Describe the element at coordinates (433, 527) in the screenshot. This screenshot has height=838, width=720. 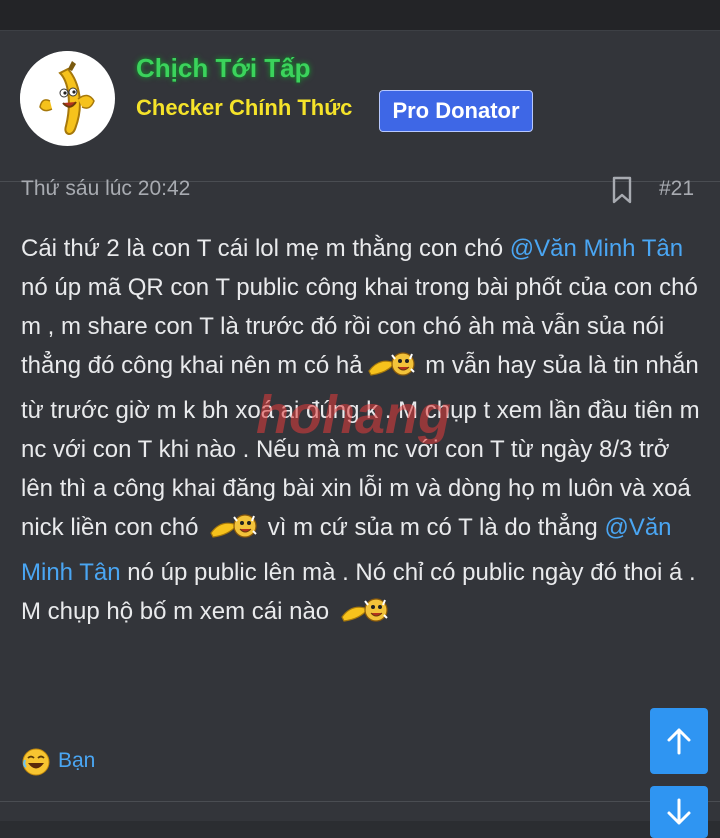
I see `post-text: vì m cứ sủa m có T là do thẳng` at that location.